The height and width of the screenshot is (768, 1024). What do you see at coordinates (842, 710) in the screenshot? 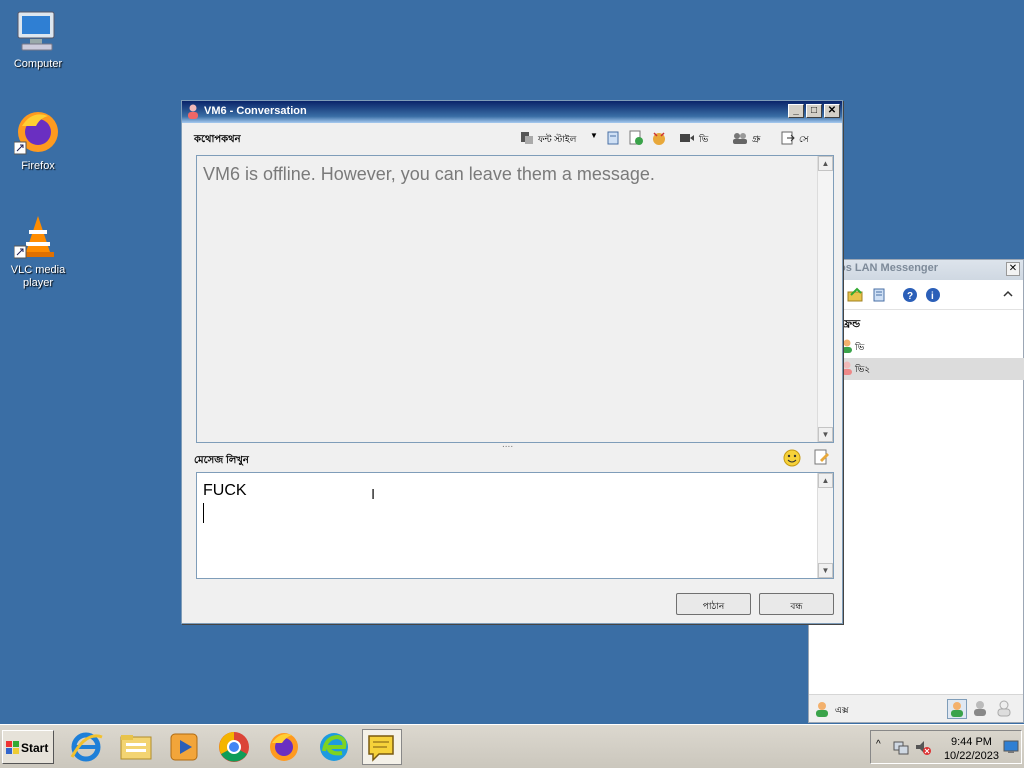
I see `status-label: এক্স` at bounding box center [842, 710].